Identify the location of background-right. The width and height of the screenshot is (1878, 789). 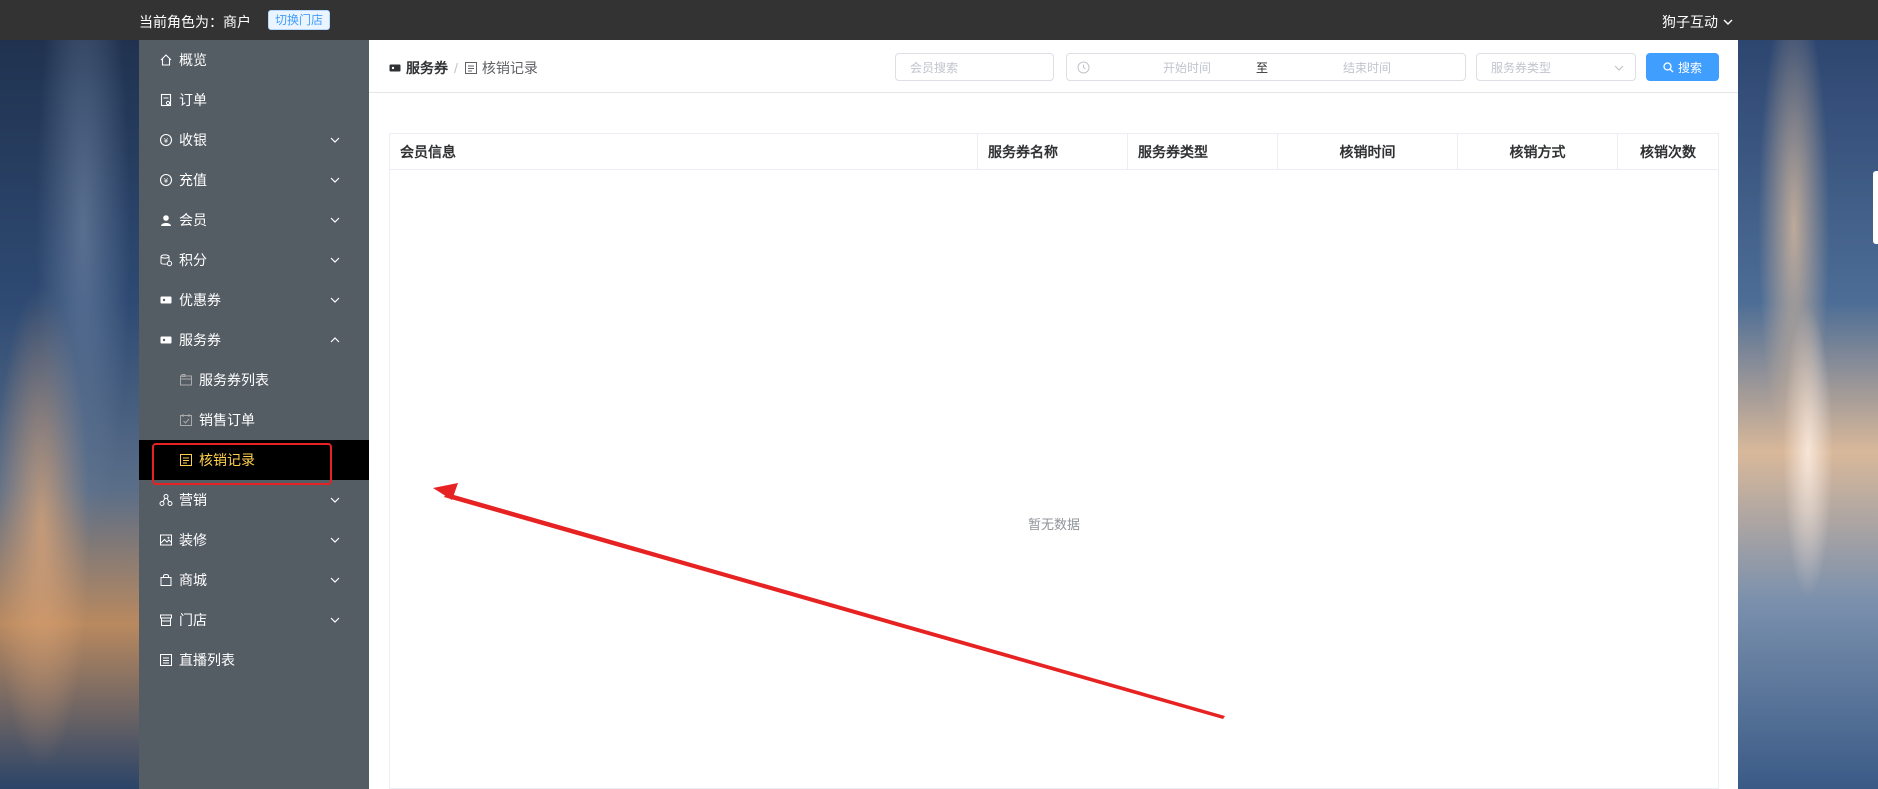
(1808, 414).